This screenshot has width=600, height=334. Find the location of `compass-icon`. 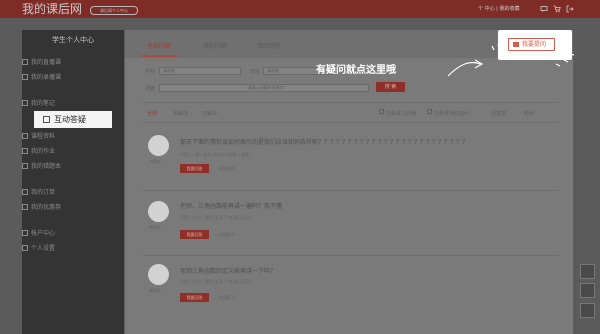

compass-icon is located at coordinates (587, 290).